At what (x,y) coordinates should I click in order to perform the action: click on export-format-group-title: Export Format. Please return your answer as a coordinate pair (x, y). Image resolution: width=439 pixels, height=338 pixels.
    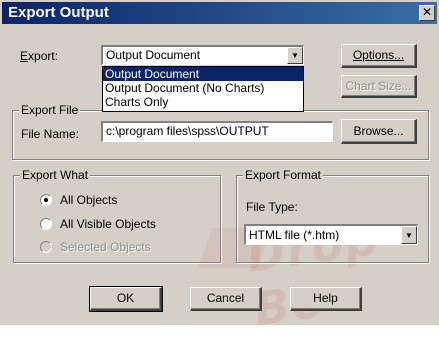
    Looking at the image, I should click on (283, 175).